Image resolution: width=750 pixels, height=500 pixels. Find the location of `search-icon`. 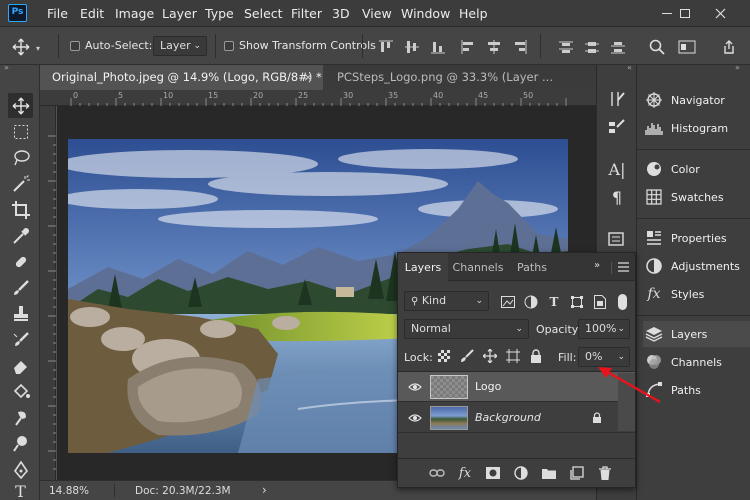

search-icon is located at coordinates (657, 47).